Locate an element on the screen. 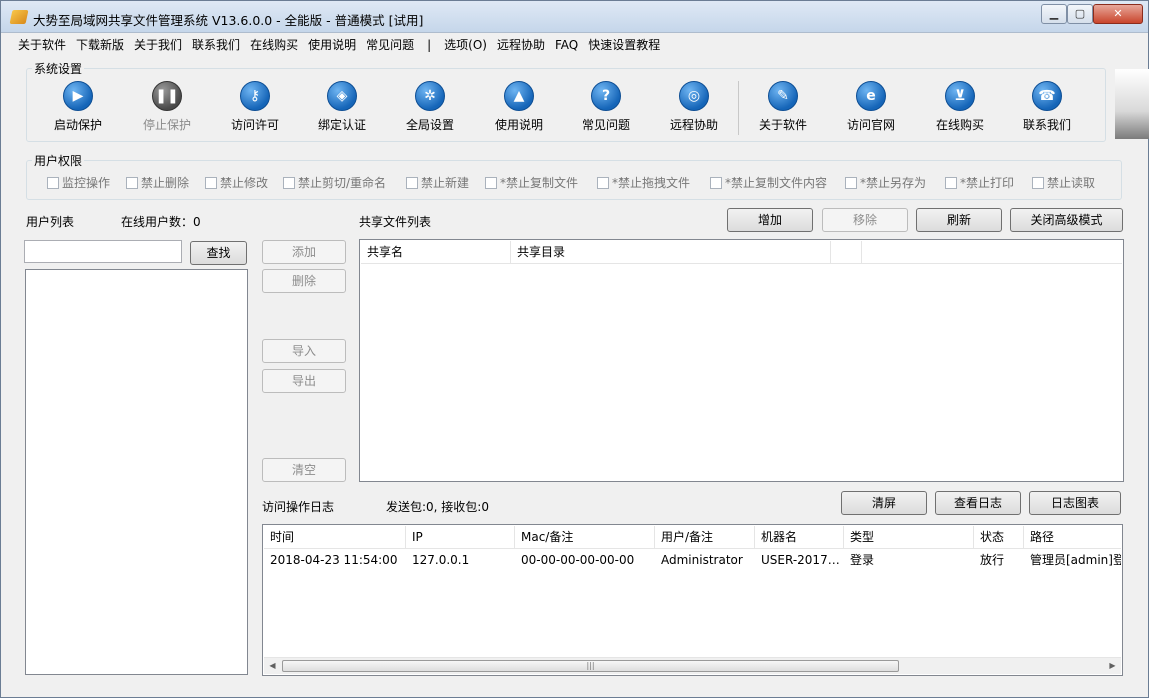  column-machine: 机器名 is located at coordinates (799, 537).